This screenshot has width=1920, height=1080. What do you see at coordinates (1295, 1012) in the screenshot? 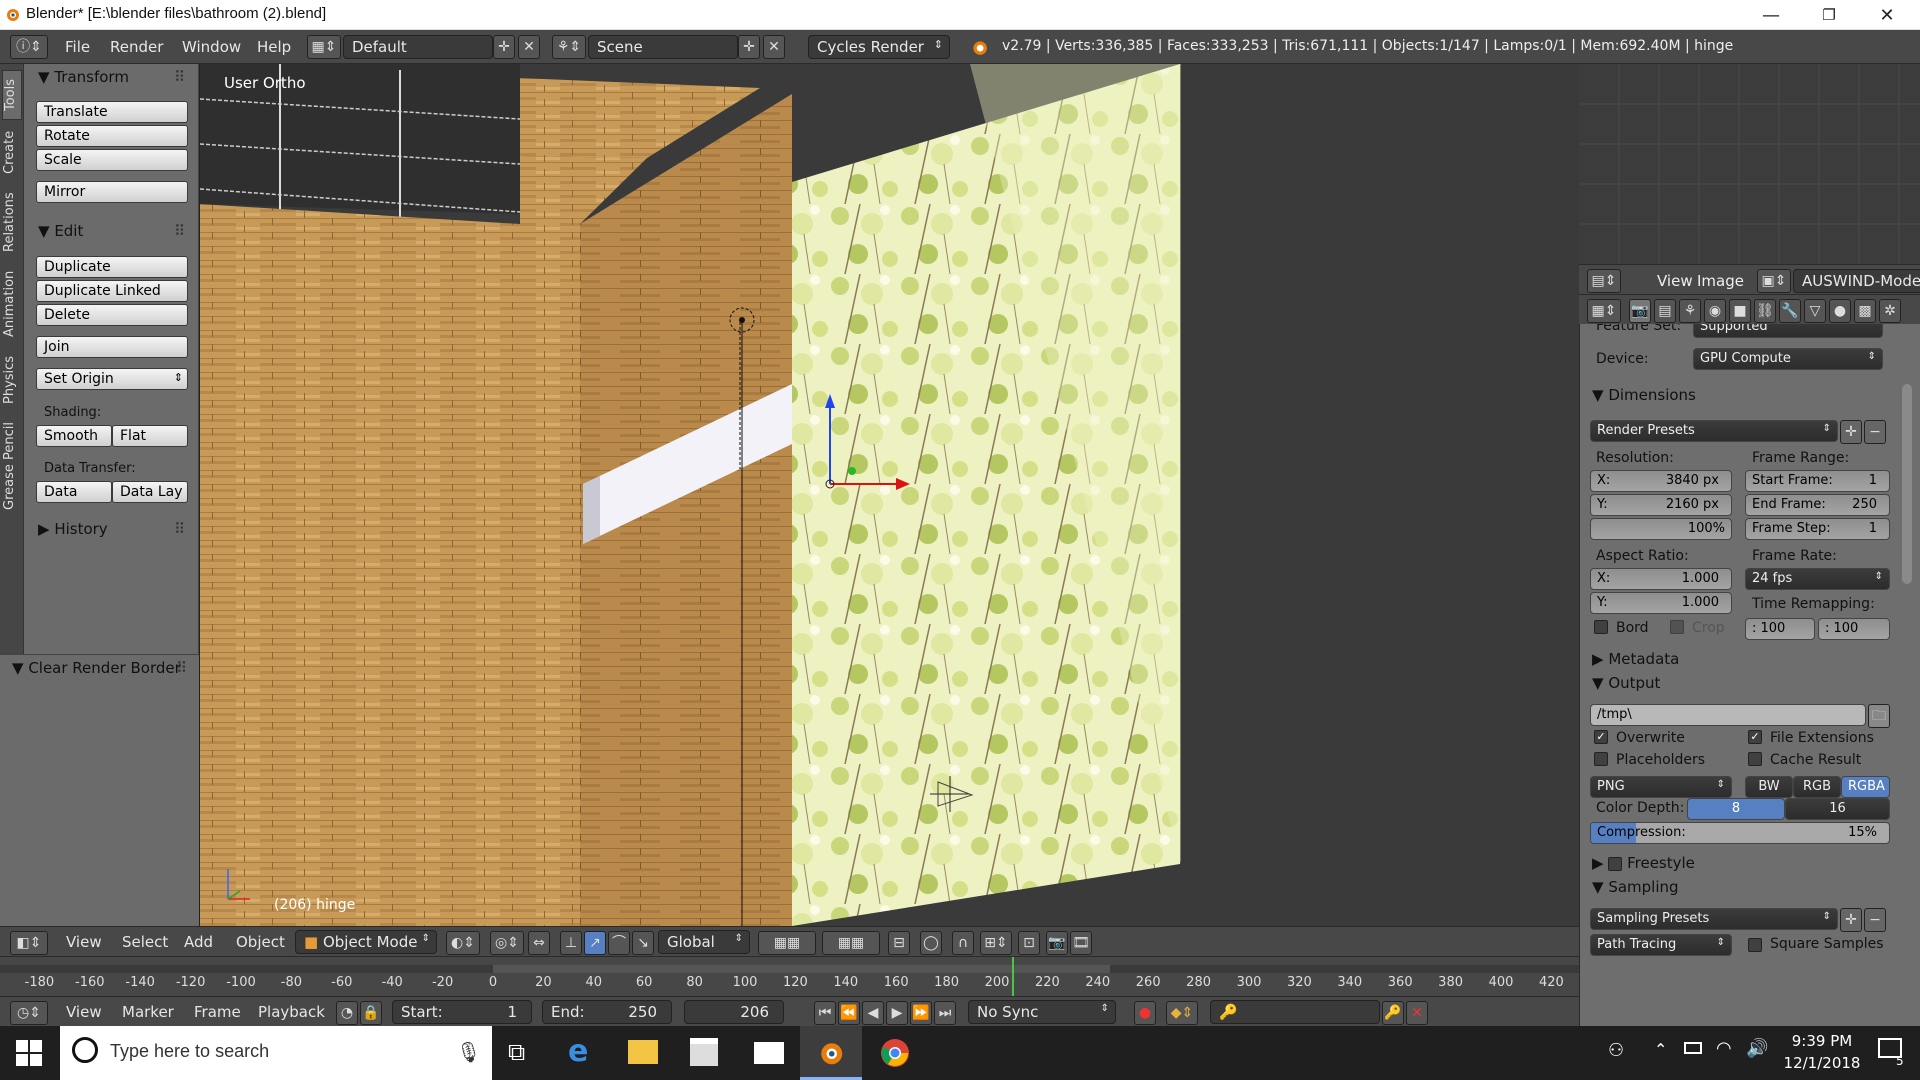
I see `keying-set-field: 🔑` at bounding box center [1295, 1012].